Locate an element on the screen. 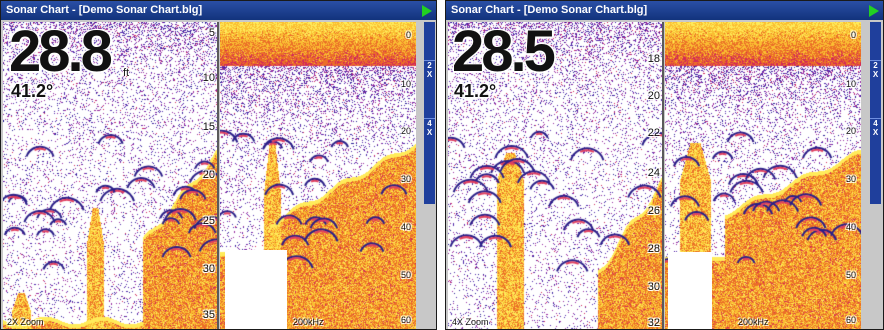 The height and width of the screenshot is (330, 884). zoom-scale-label: 10 is located at coordinates (208, 78).